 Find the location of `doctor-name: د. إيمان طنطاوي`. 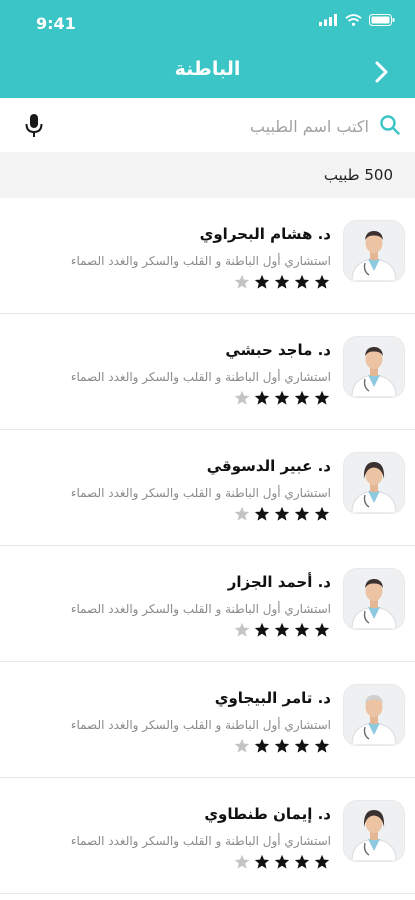

doctor-name: د. إيمان طنطاوي is located at coordinates (267, 814).